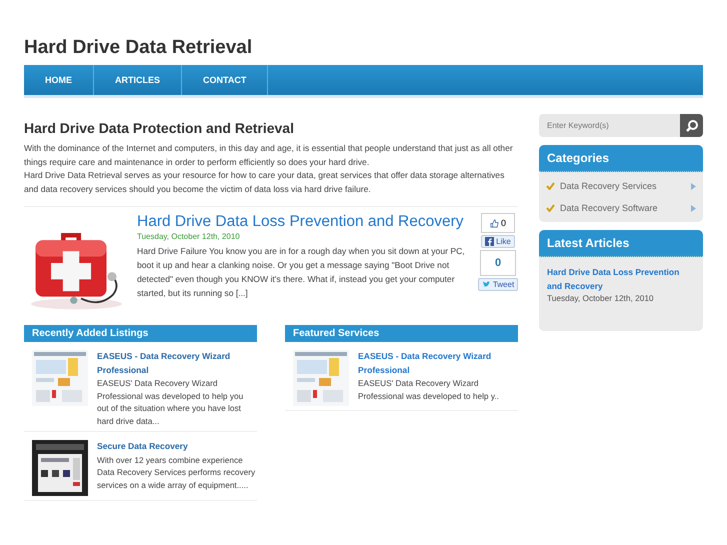  What do you see at coordinates (177, 447) in the screenshot?
I see `listing-title-link: Secure Data Recovery` at bounding box center [177, 447].